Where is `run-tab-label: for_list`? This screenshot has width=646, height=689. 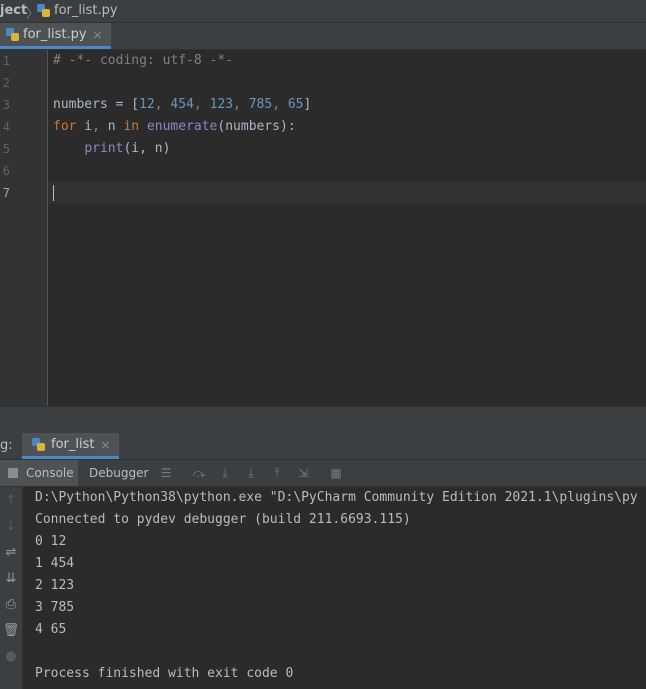 run-tab-label: for_list is located at coordinates (73, 444).